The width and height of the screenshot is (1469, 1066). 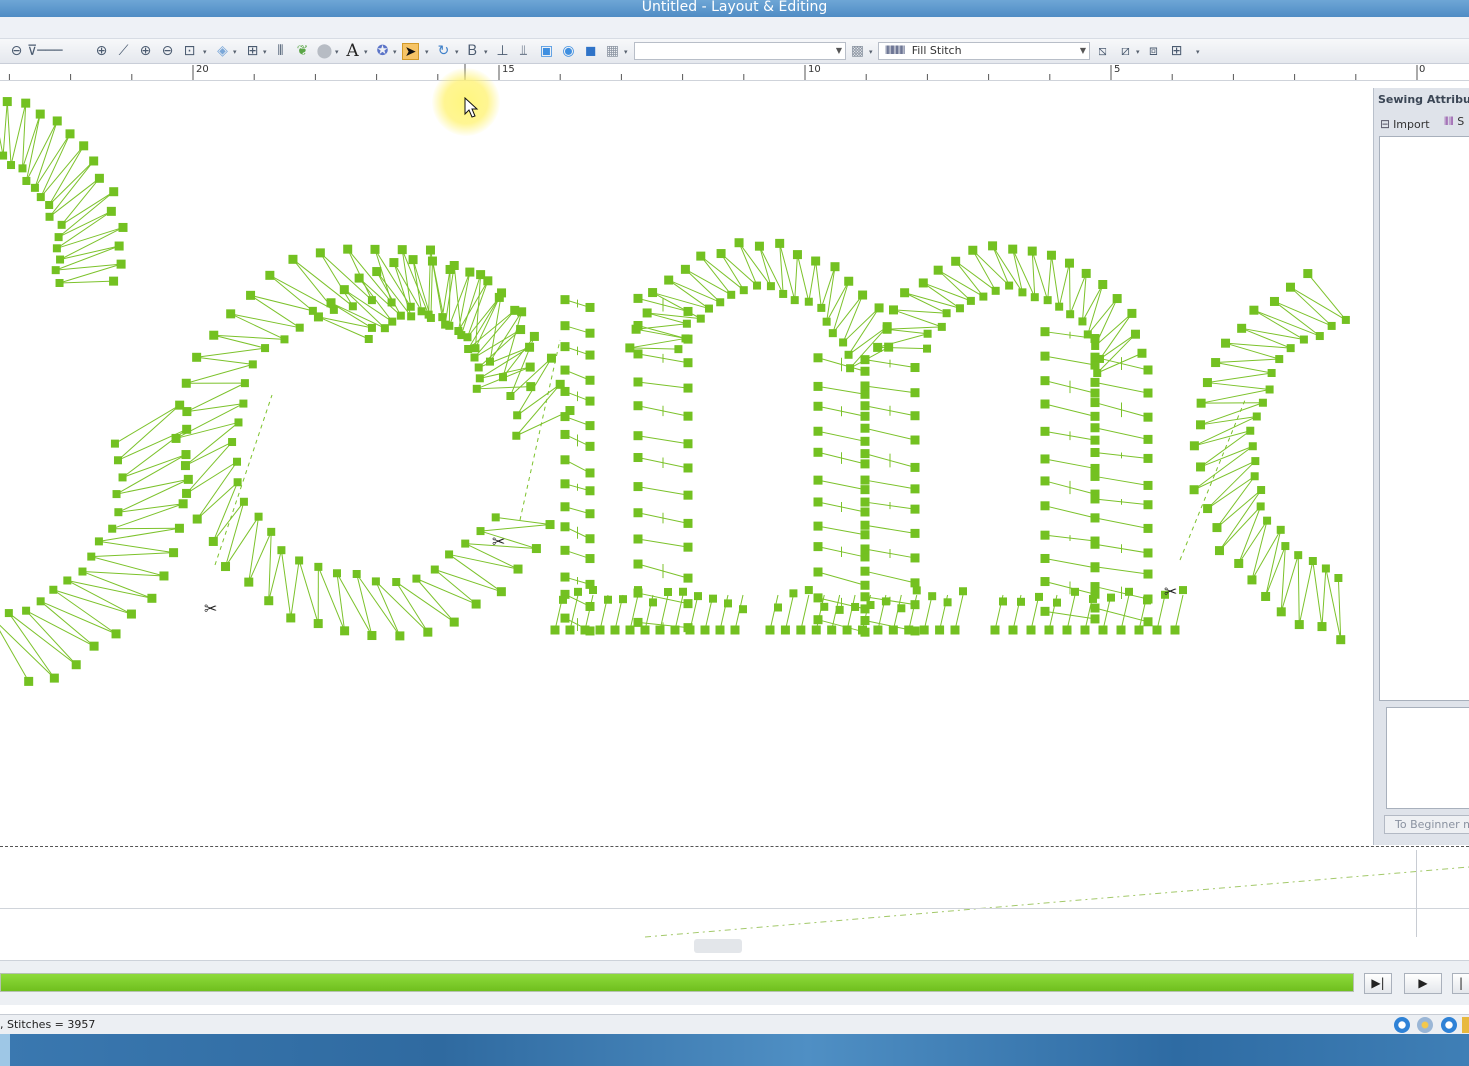 I want to click on stamp-tool-icon: ✪, so click(x=382, y=51).